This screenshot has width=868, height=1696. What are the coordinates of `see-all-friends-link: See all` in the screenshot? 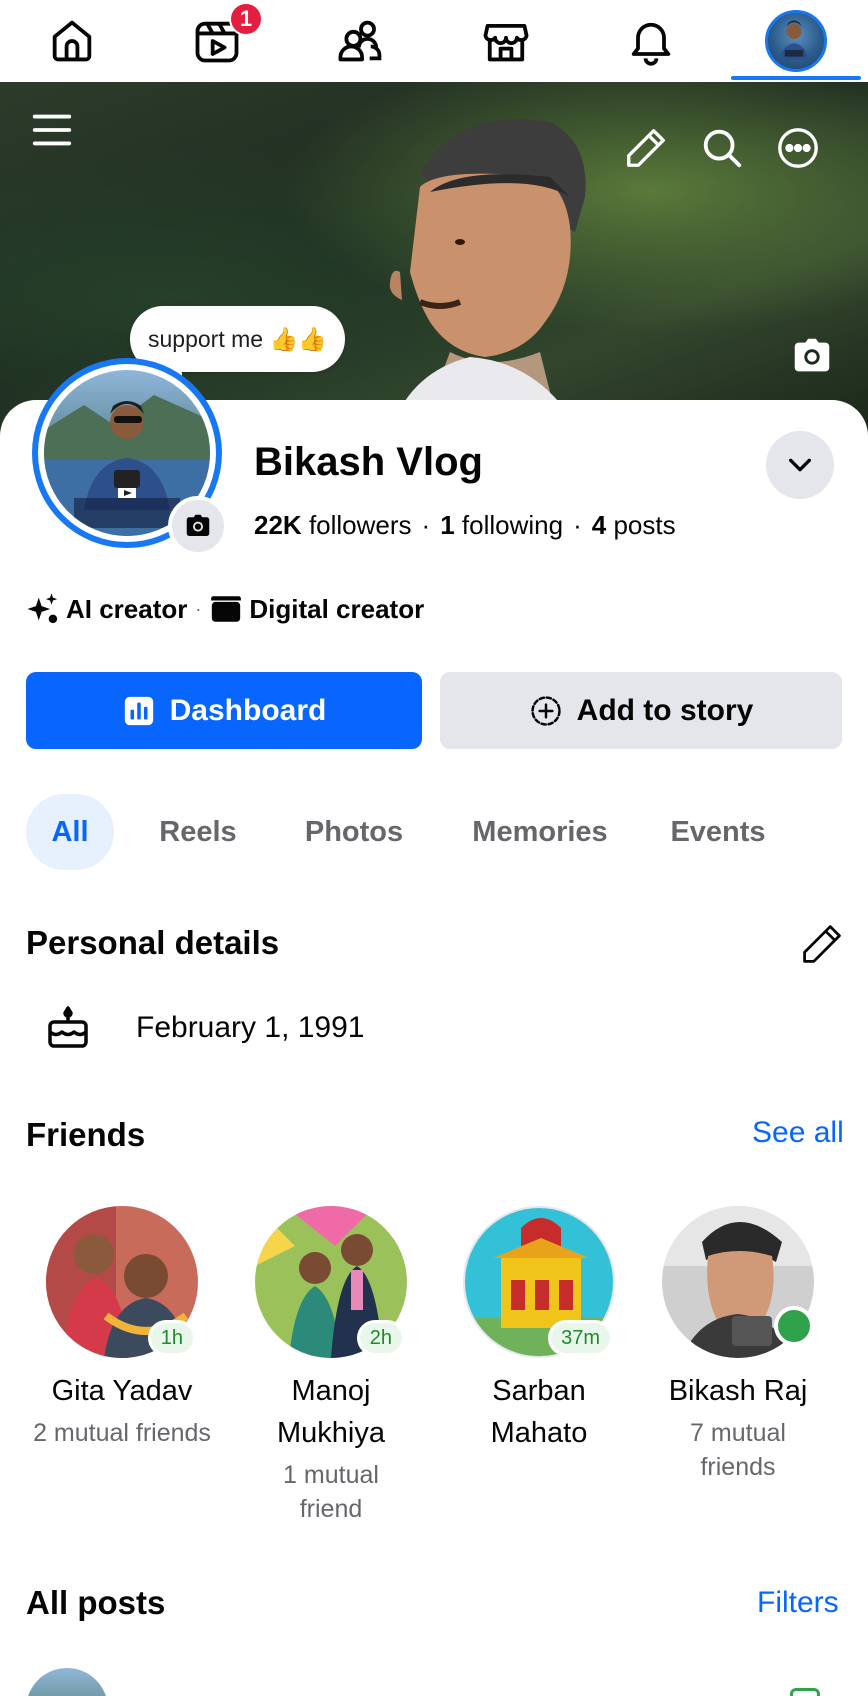 It's located at (798, 1133).